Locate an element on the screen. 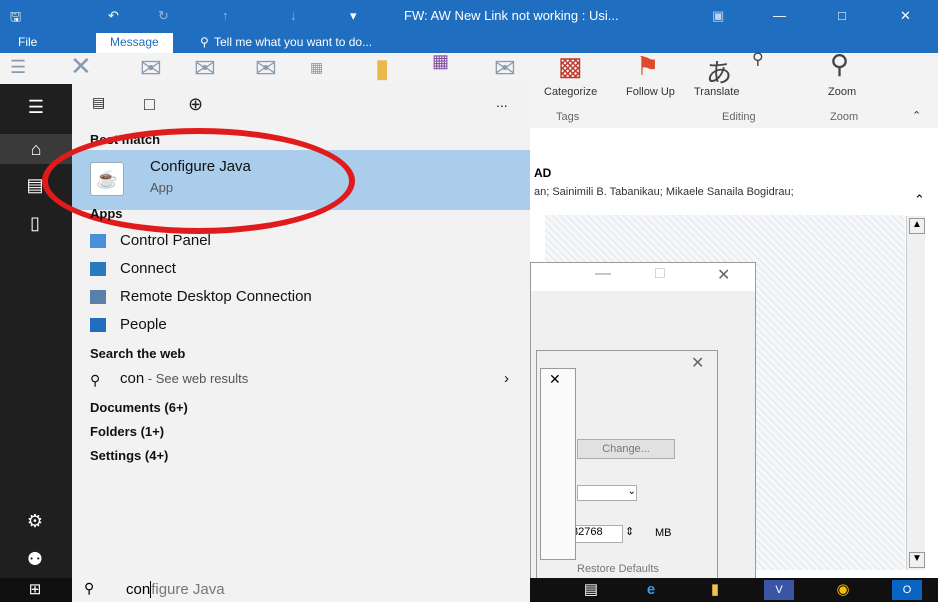 The height and width of the screenshot is (602, 938). save-icon: 🖫 is located at coordinates (15, 19).